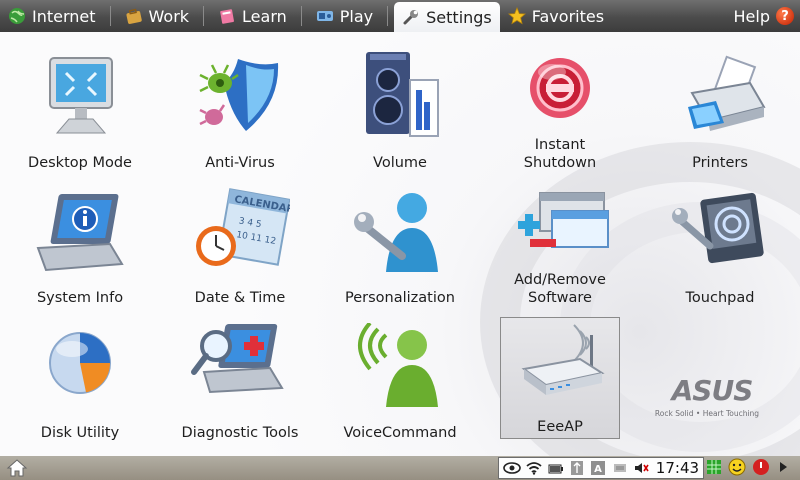 Image resolution: width=800 pixels, height=480 pixels. Describe the element at coordinates (400, 365) in the screenshot. I see `voice-icon` at that location.